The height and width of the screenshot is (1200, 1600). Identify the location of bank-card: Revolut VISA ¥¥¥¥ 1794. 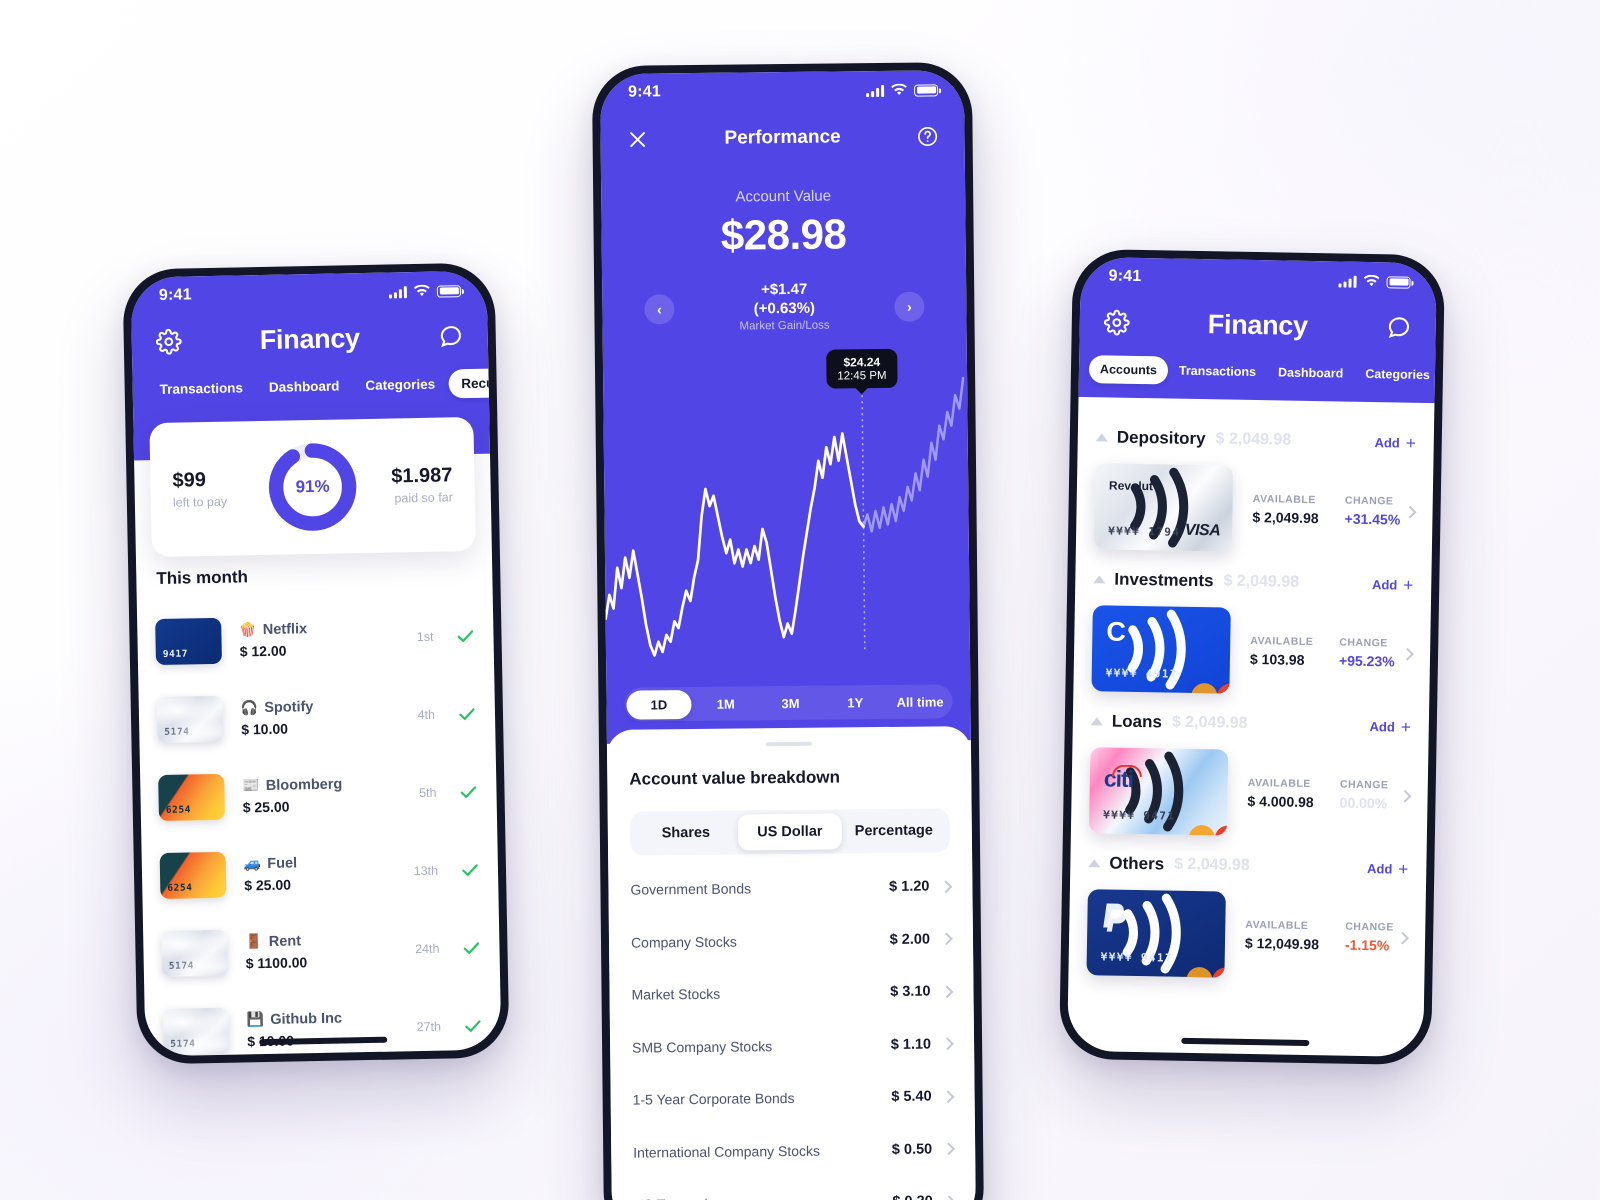
(1163, 507).